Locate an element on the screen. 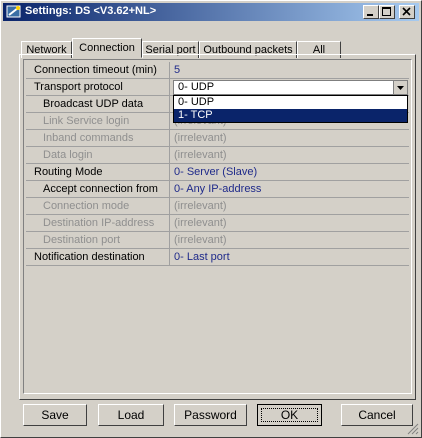 The width and height of the screenshot is (422, 438). dropdown-arrow-button is located at coordinates (400, 87).